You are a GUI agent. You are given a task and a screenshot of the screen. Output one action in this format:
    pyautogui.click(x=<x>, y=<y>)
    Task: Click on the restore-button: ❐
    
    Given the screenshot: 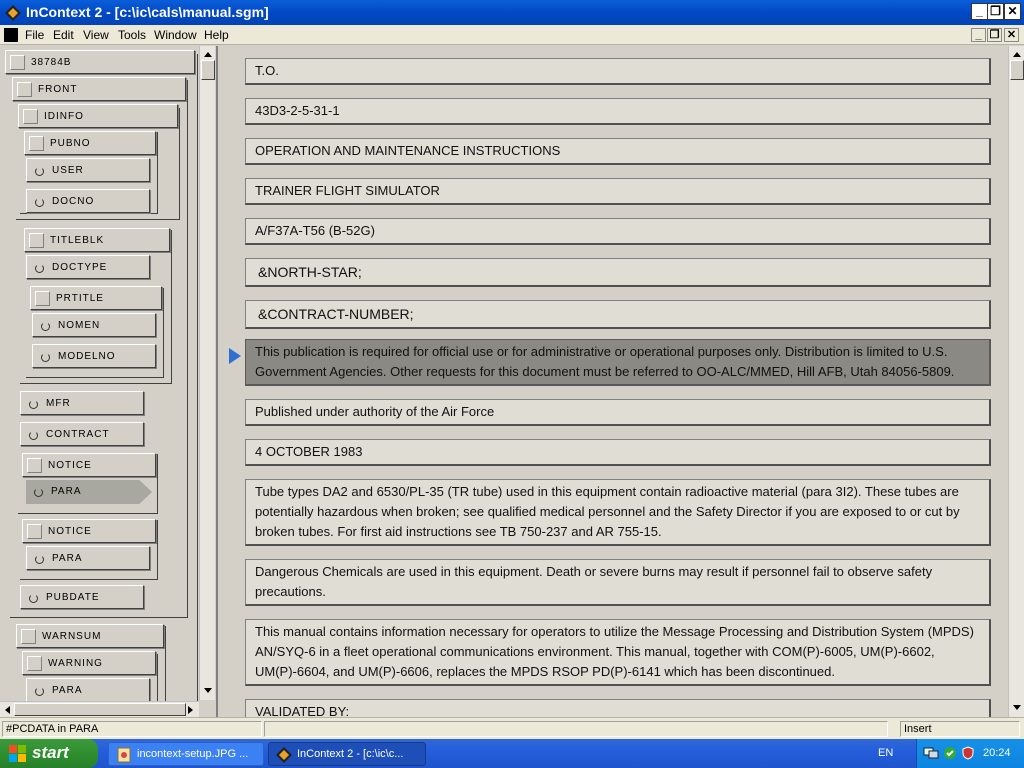 What is the action you would take?
    pyautogui.click(x=995, y=11)
    